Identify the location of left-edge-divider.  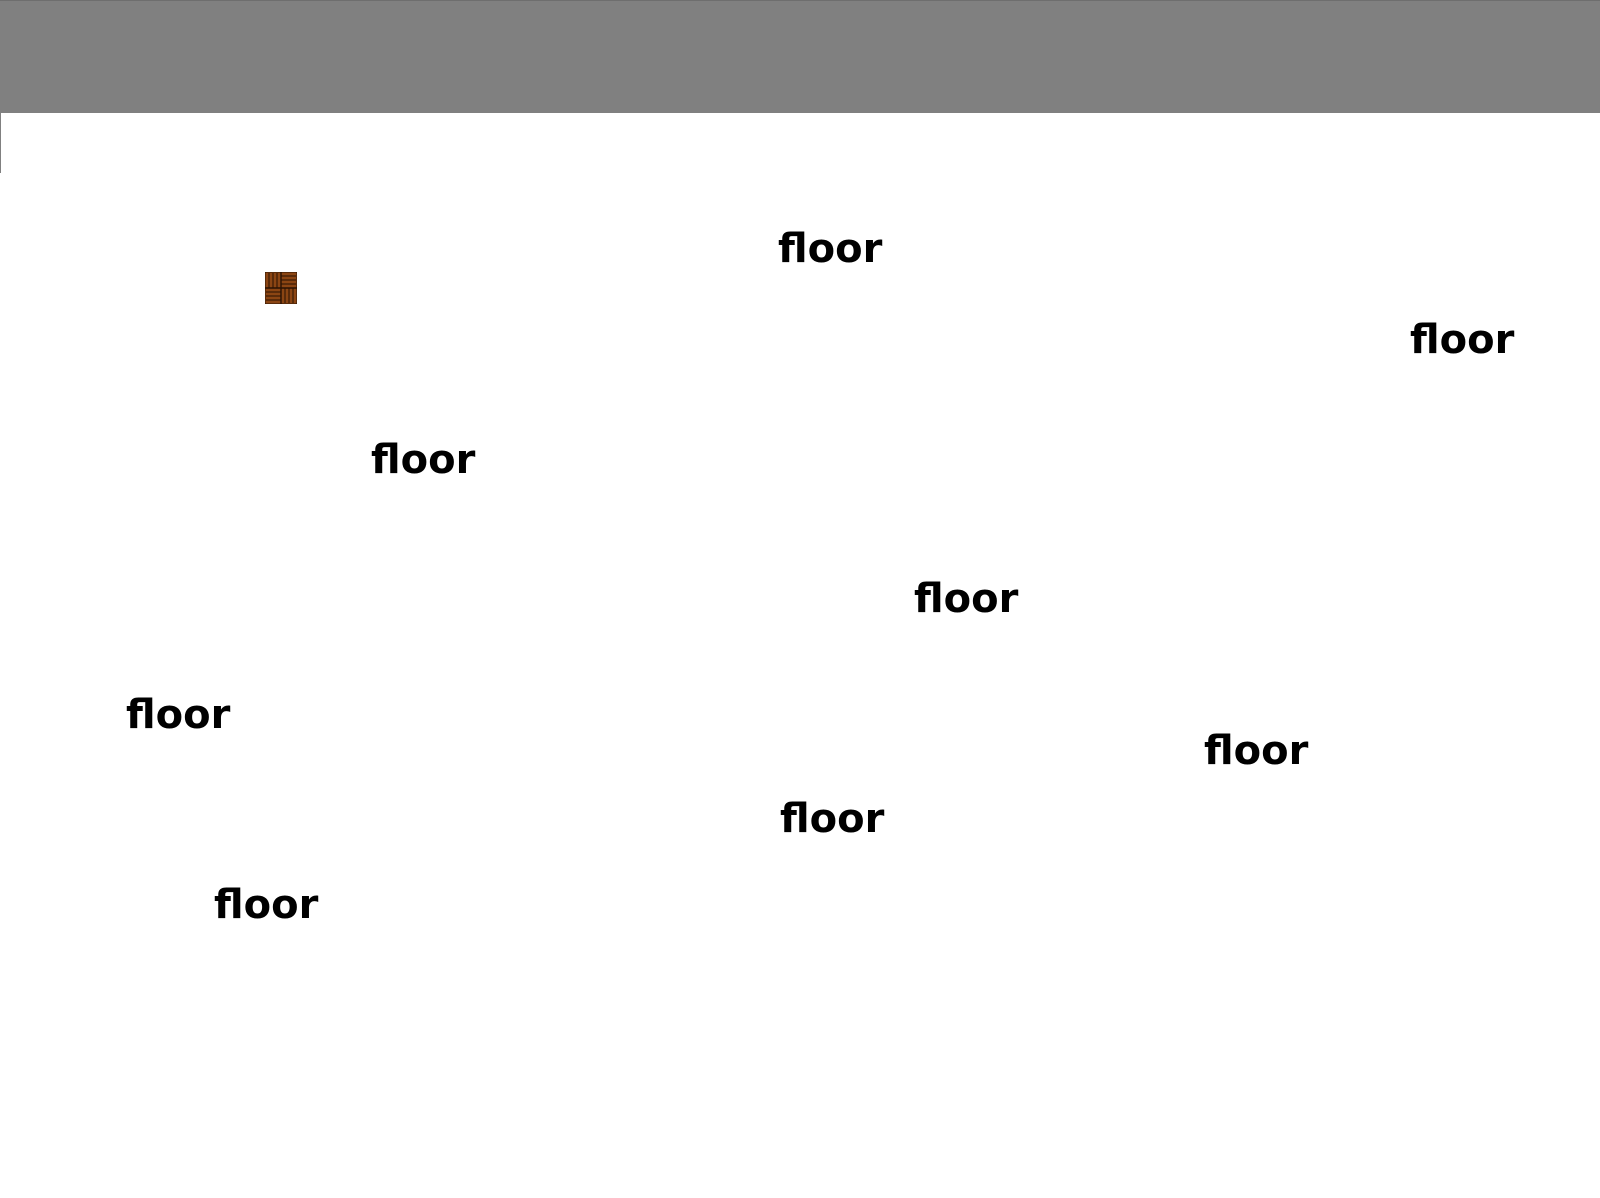
(0, 143).